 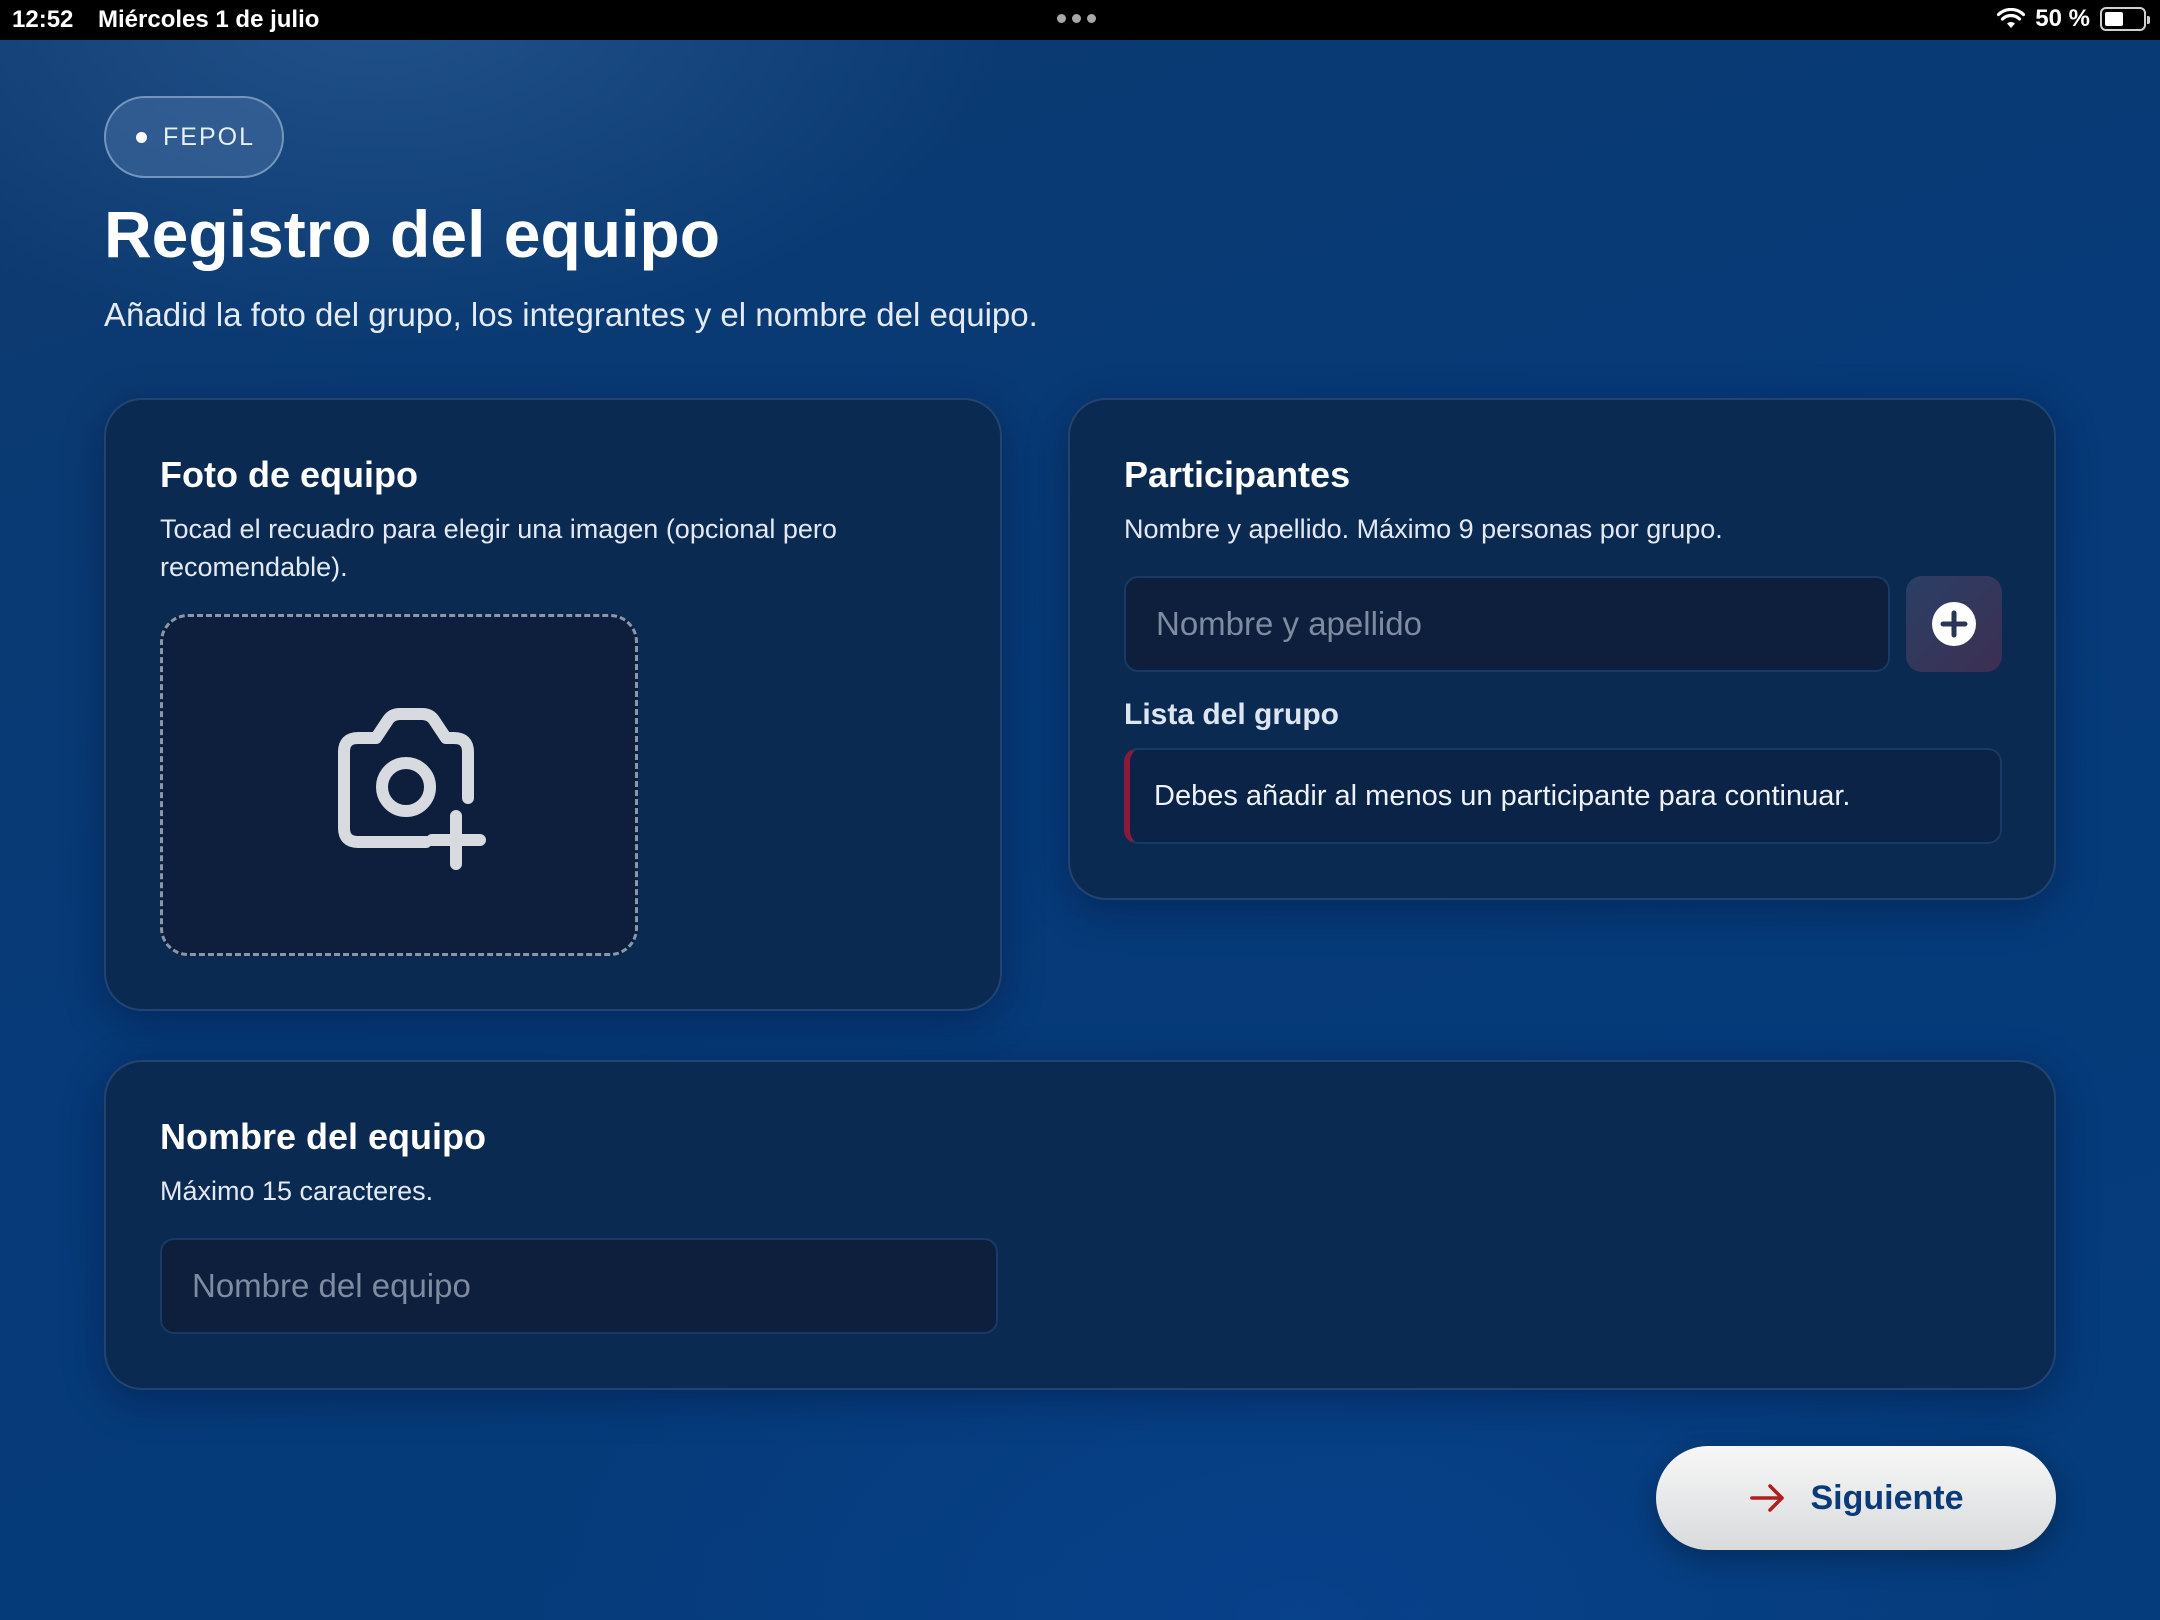 I want to click on badge-label: FEPOL, so click(x=209, y=136).